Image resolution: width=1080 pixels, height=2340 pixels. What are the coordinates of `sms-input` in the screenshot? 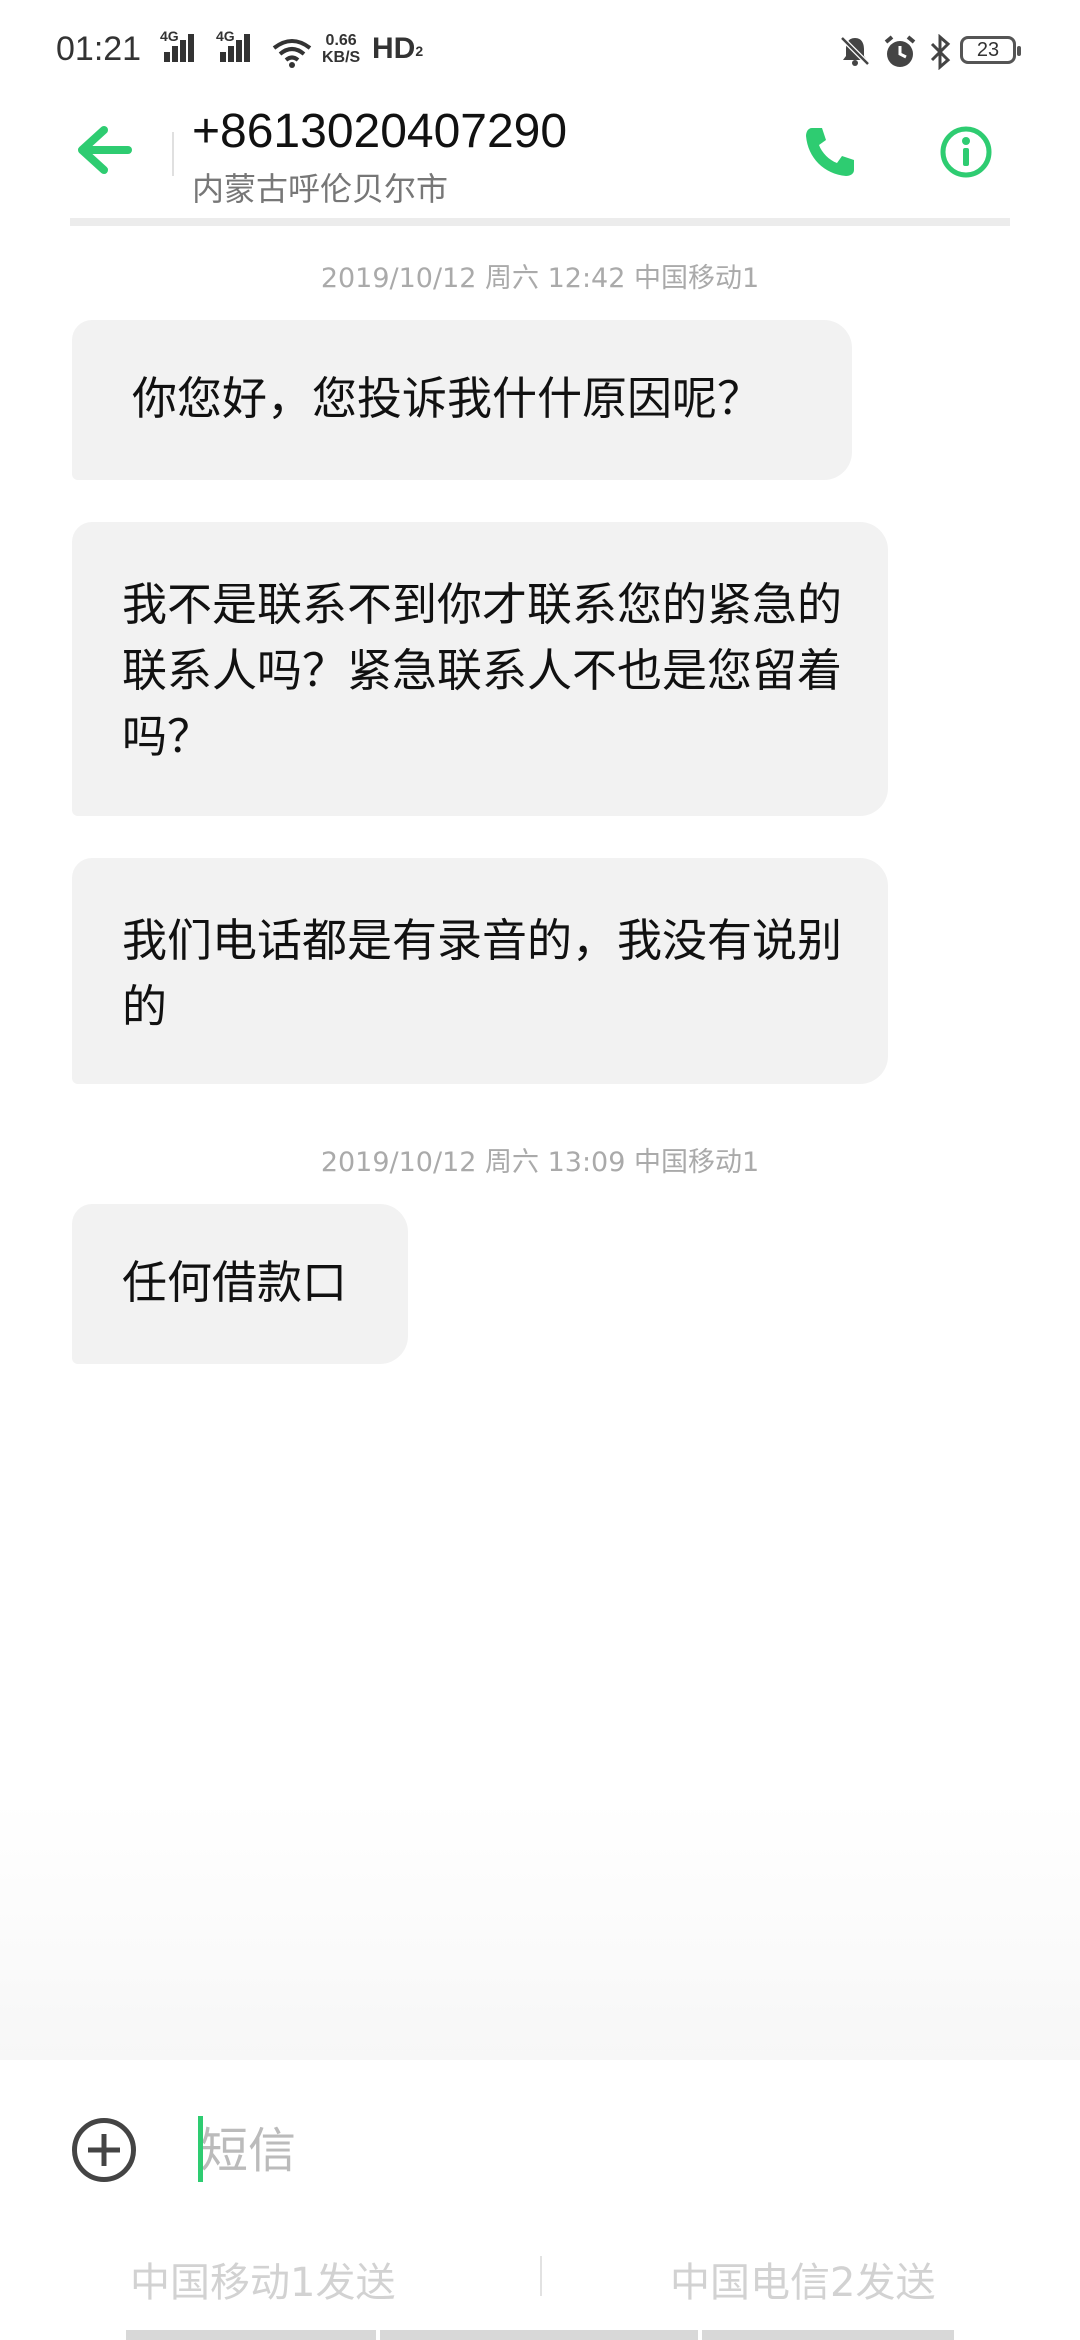 It's located at (550, 2151).